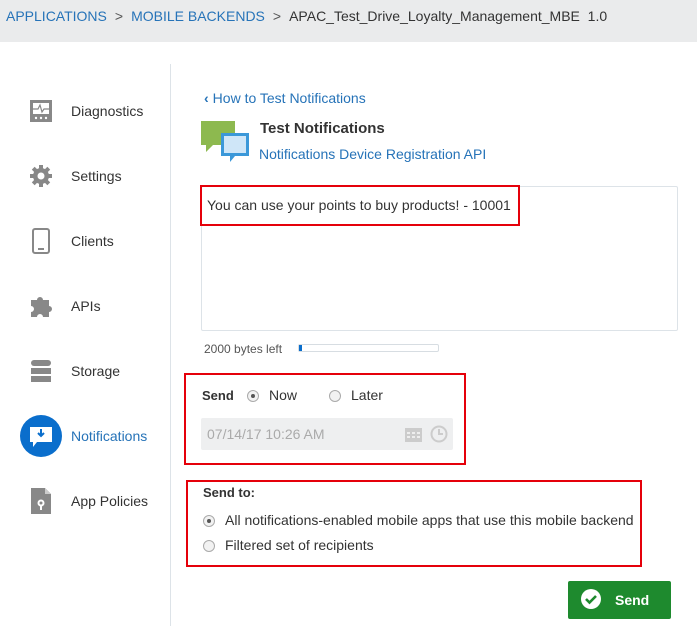  What do you see at coordinates (322, 128) in the screenshot?
I see `page-title: Test Notifications` at bounding box center [322, 128].